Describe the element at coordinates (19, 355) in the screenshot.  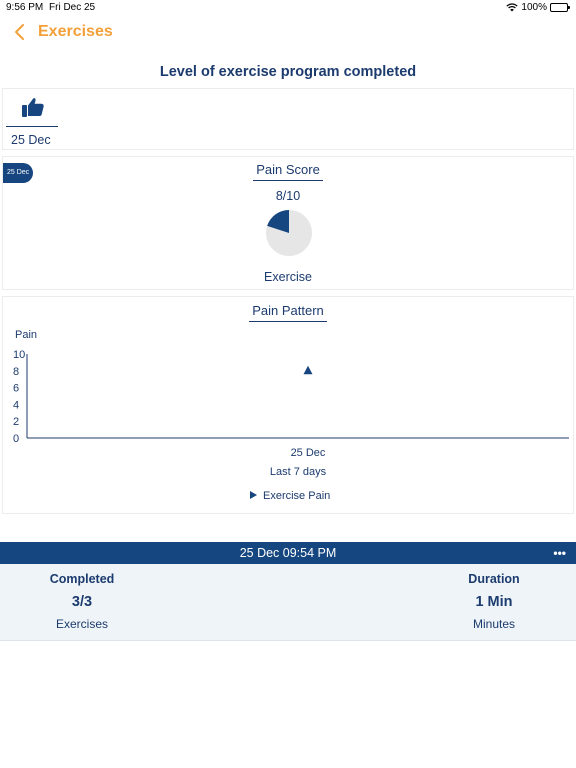
I see `y-tick-label: 10` at that location.